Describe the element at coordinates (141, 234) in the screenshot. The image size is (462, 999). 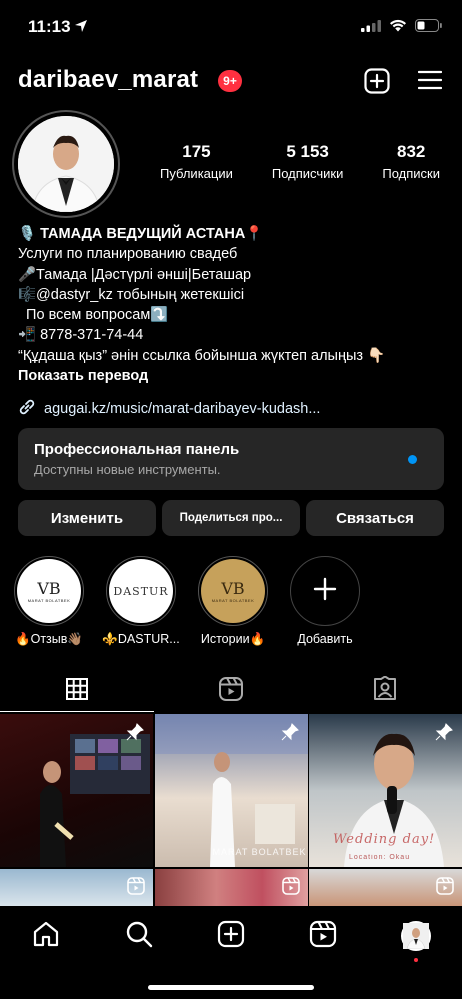
I see `bio-name: 🎙️ ТАМАДА ВЕДУЩИЙ АСТАНА📍` at that location.